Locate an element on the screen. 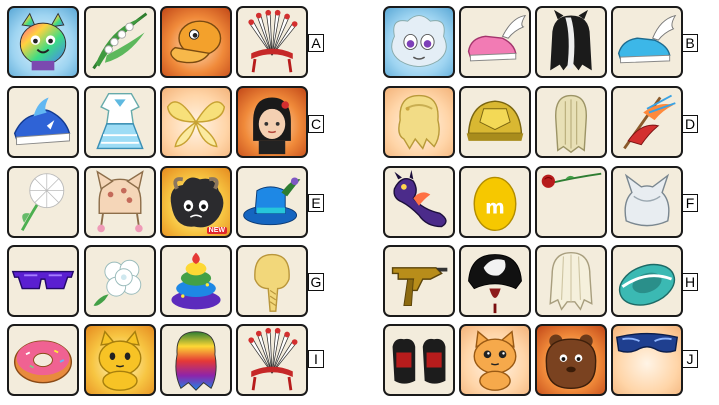 This screenshot has width=719, height=405. platinum-wig-icon is located at coordinates (571, 281).